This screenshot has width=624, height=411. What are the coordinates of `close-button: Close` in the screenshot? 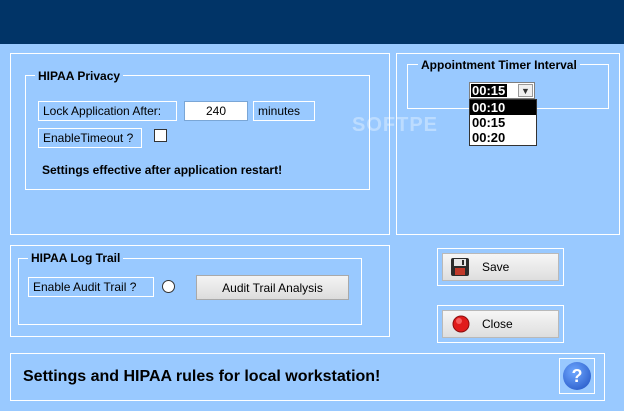 It's located at (500, 324).